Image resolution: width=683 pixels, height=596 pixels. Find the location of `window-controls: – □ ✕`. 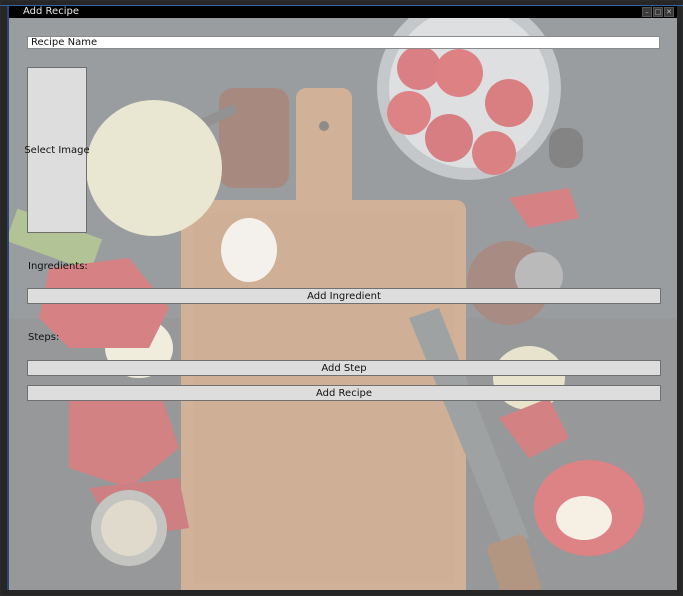

window-controls: – □ ✕ is located at coordinates (658, 12).